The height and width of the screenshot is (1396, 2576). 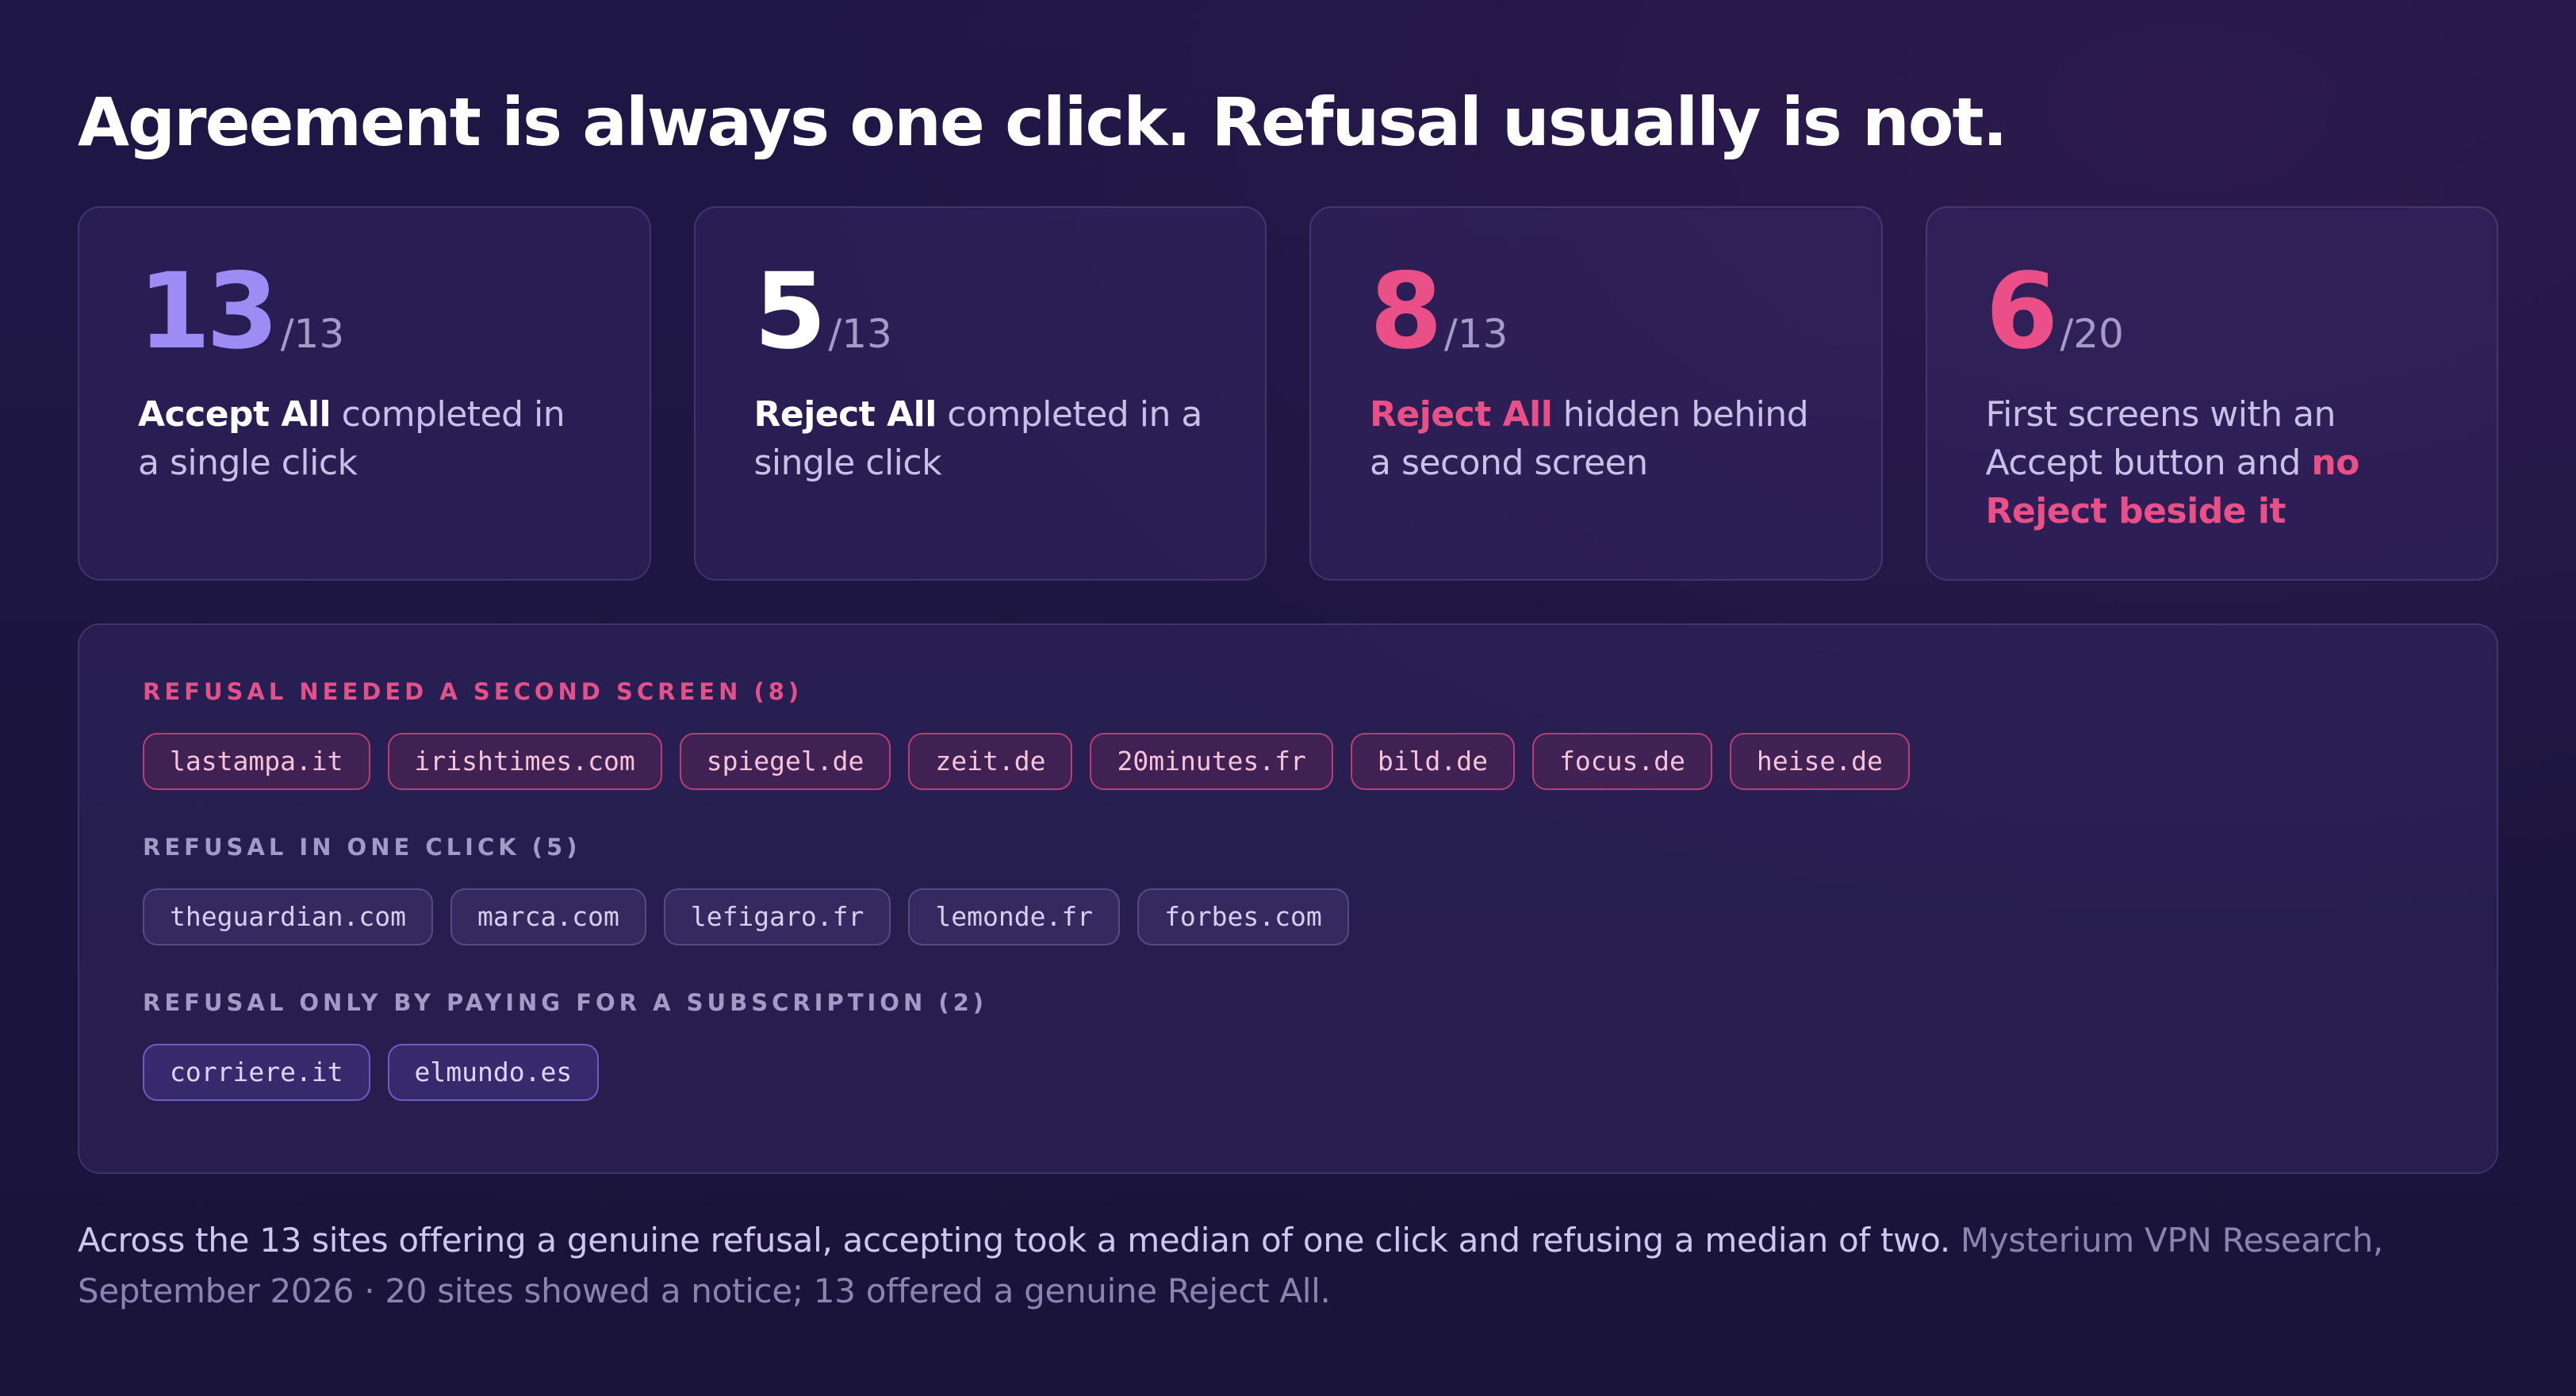 I want to click on group-heading-second-screen: REFUSAL NEEDED A SECOND SCREEN (8), so click(x=473, y=691).